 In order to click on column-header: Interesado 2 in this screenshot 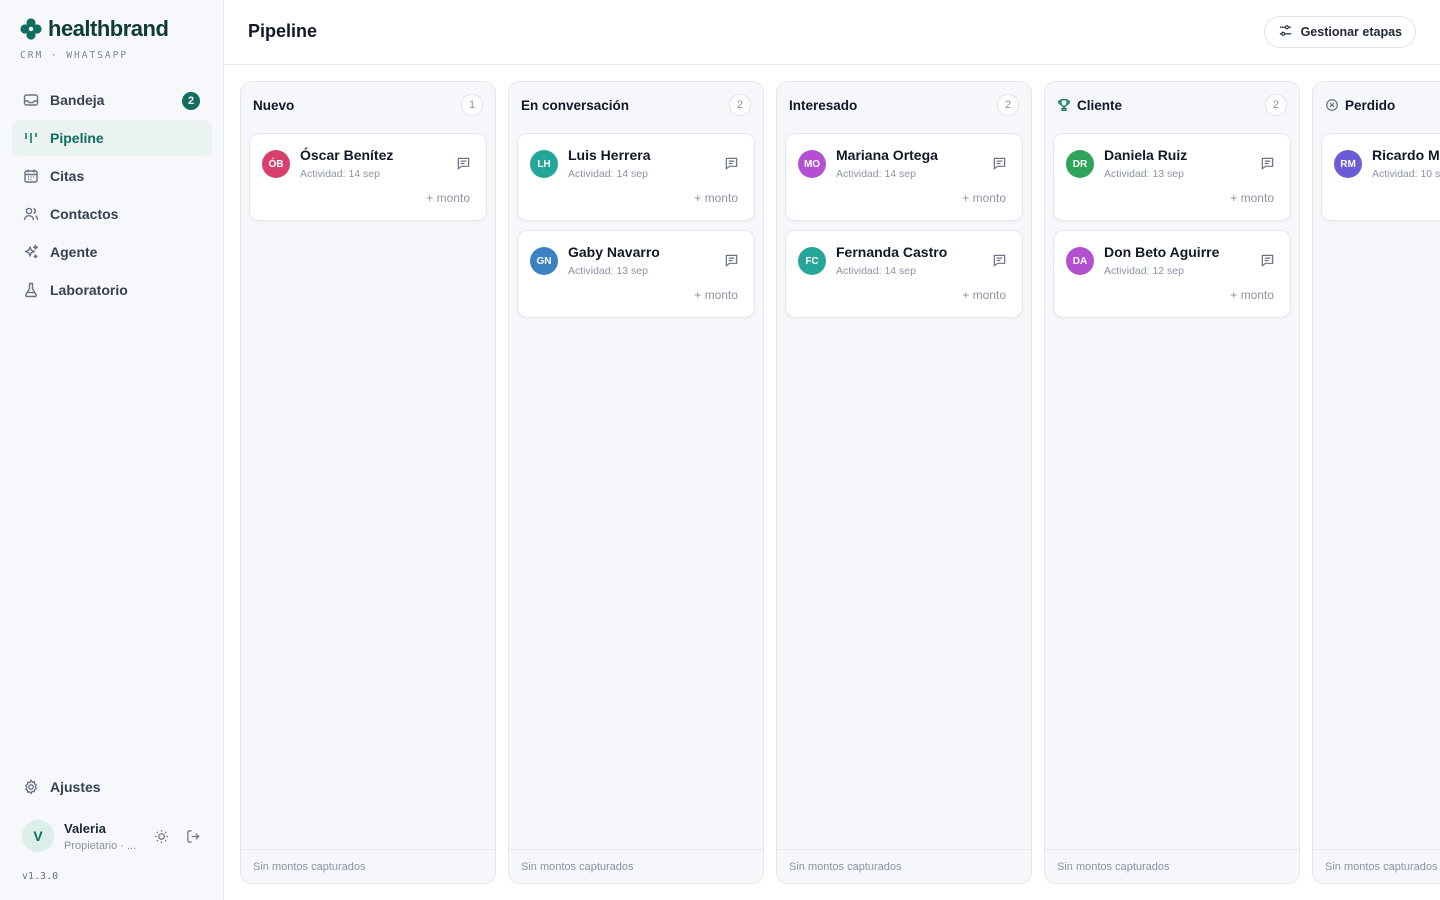, I will do `click(904, 105)`.